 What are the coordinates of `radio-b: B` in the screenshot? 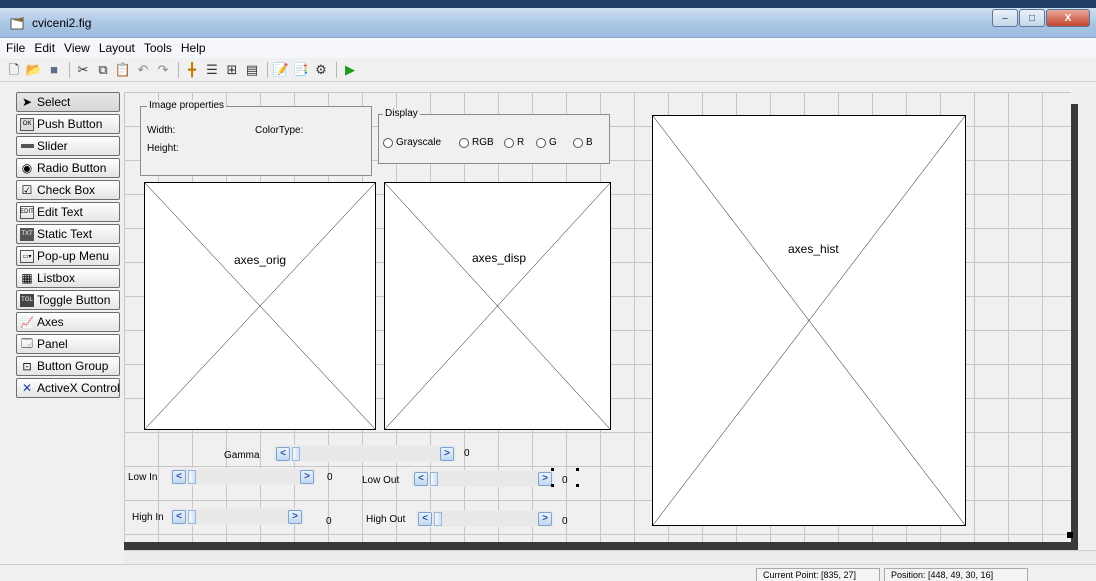 It's located at (583, 142).